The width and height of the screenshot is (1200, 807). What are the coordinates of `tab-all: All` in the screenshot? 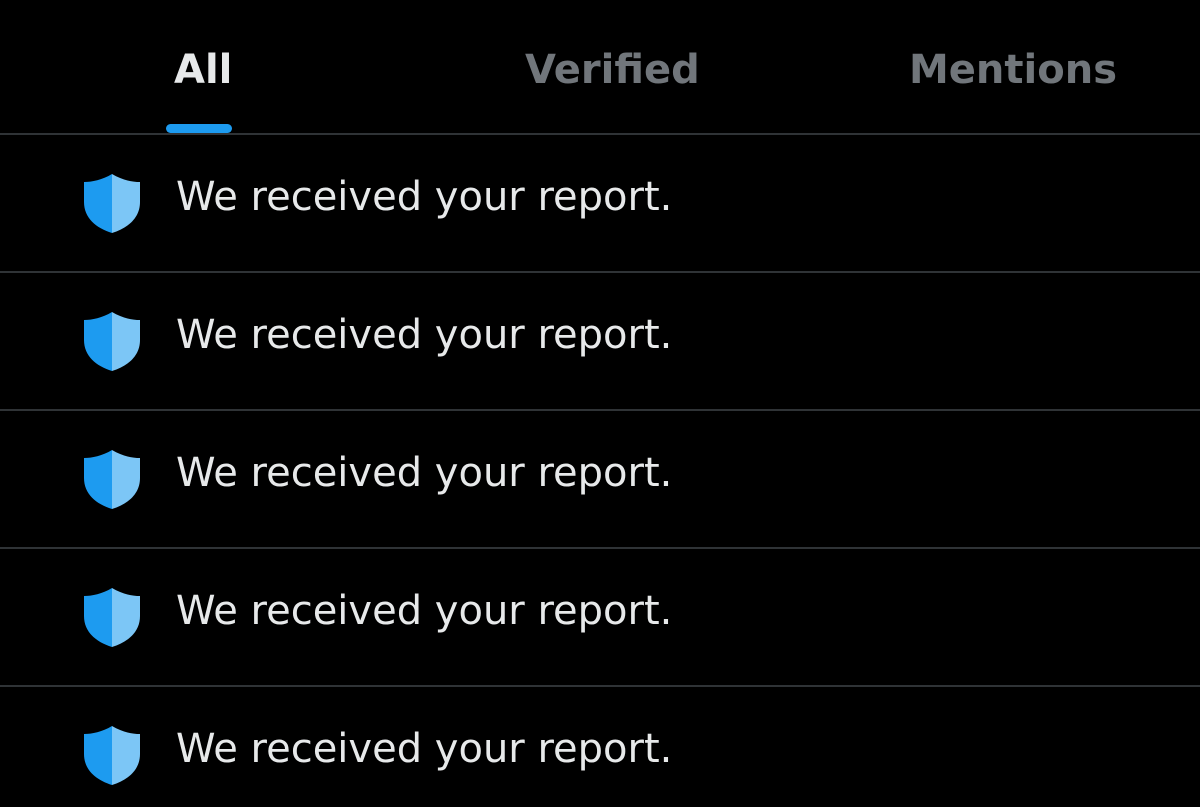 It's located at (200, 66).